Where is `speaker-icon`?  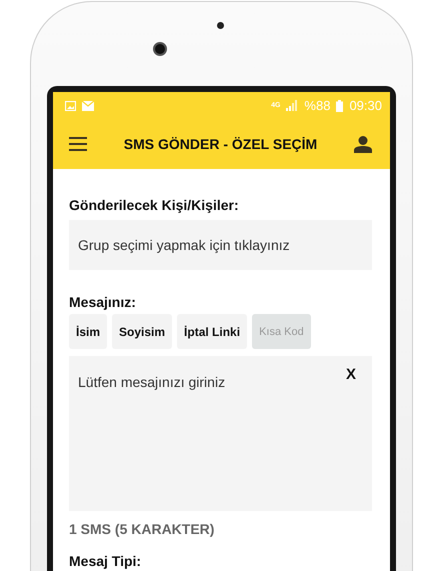 speaker-icon is located at coordinates (220, 25).